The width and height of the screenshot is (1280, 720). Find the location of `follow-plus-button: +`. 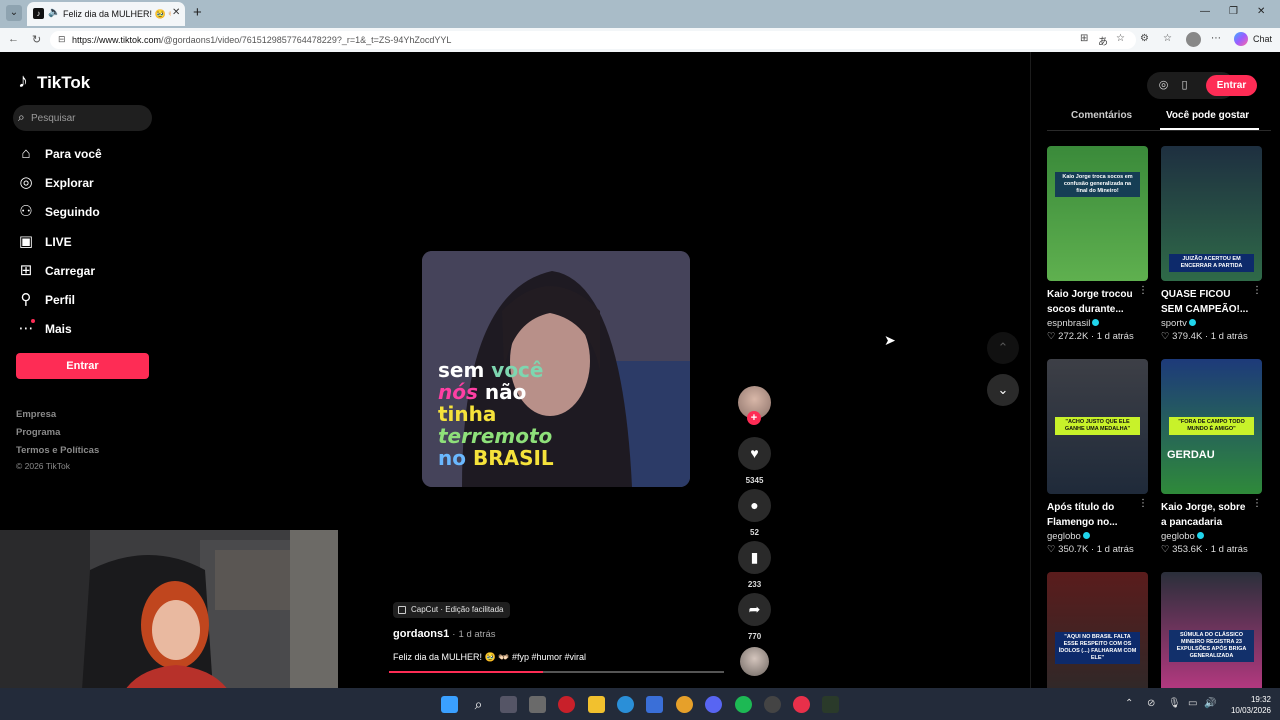

follow-plus-button: + is located at coordinates (754, 418).